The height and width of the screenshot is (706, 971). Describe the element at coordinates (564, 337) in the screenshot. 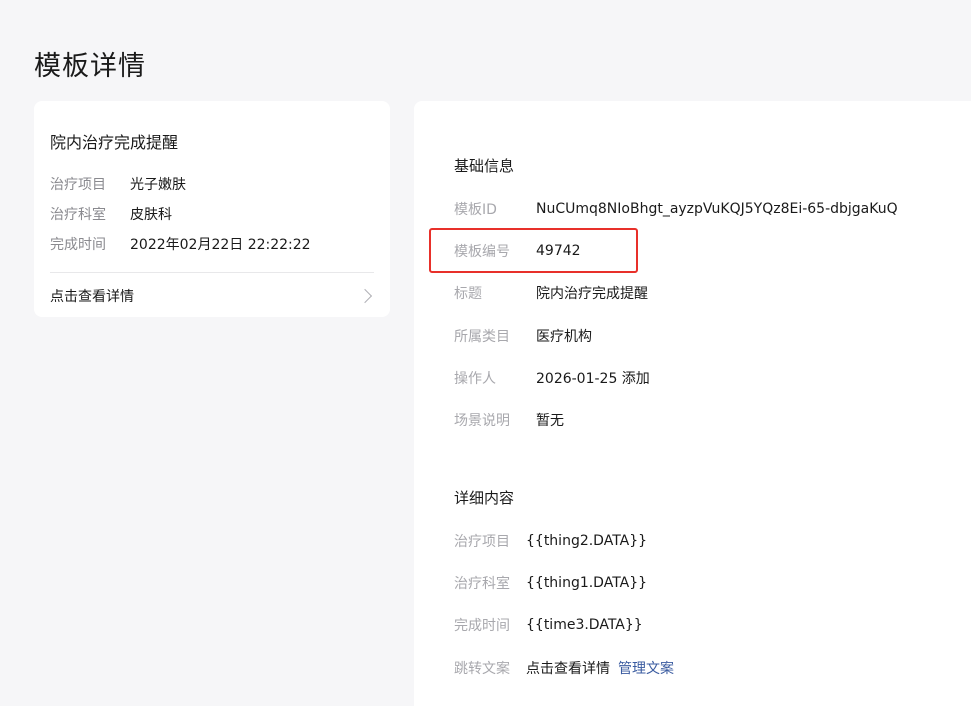

I see `category-value: 医疗机构` at that location.